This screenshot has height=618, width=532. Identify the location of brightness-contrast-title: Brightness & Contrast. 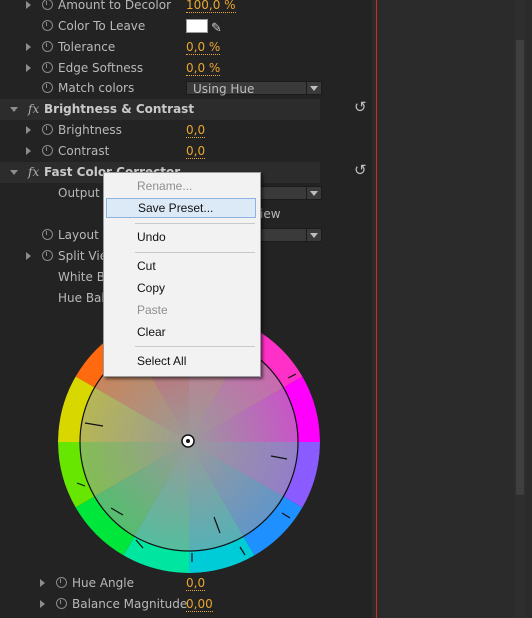
(119, 109).